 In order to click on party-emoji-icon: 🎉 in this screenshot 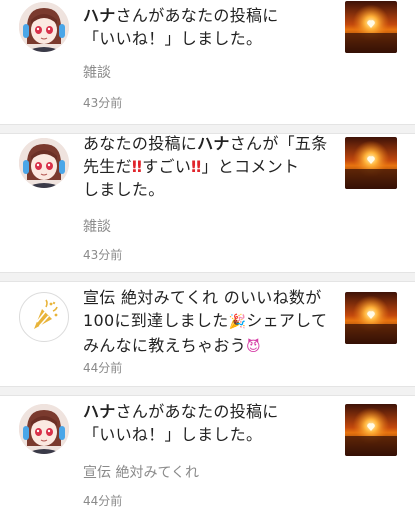, I will do `click(237, 322)`.